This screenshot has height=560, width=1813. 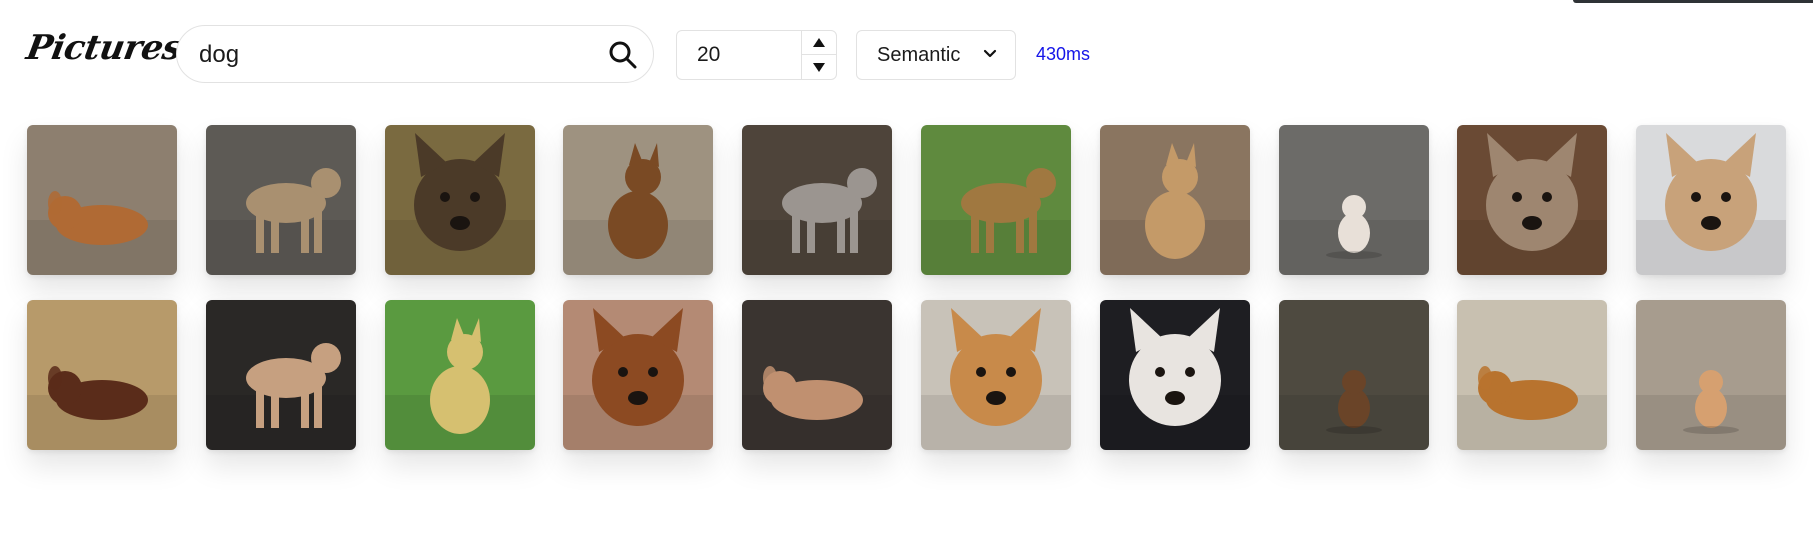 I want to click on stepper-controls, so click(x=818, y=55).